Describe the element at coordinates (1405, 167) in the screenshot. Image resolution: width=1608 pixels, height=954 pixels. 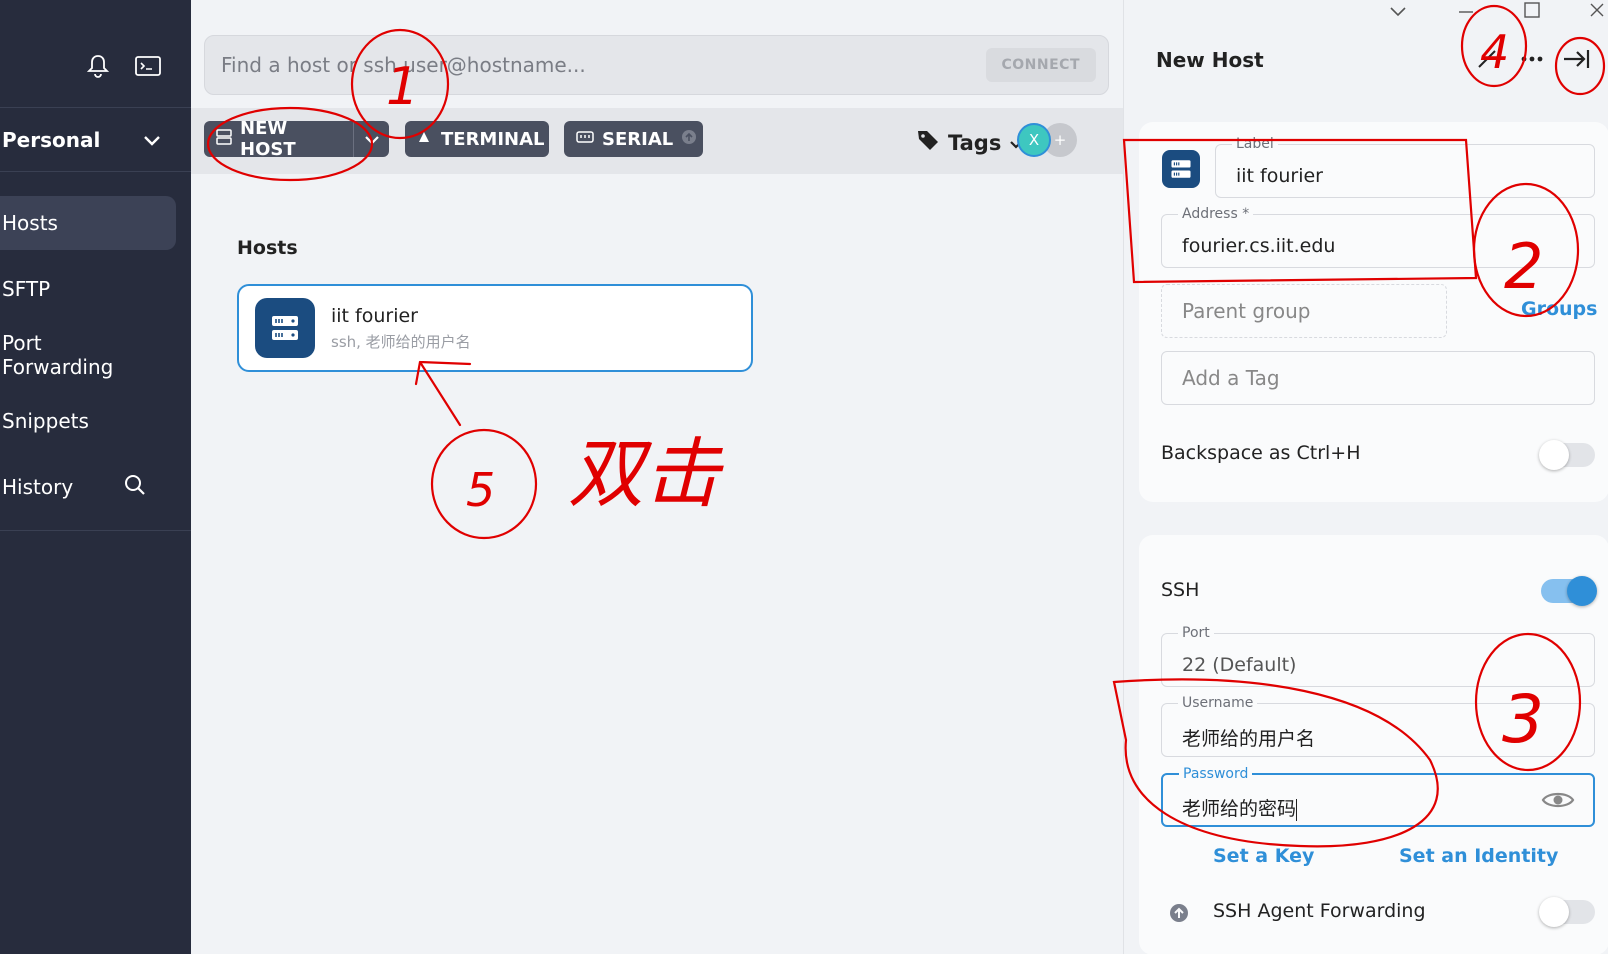
I see `label-field: Label iit fourier` at that location.